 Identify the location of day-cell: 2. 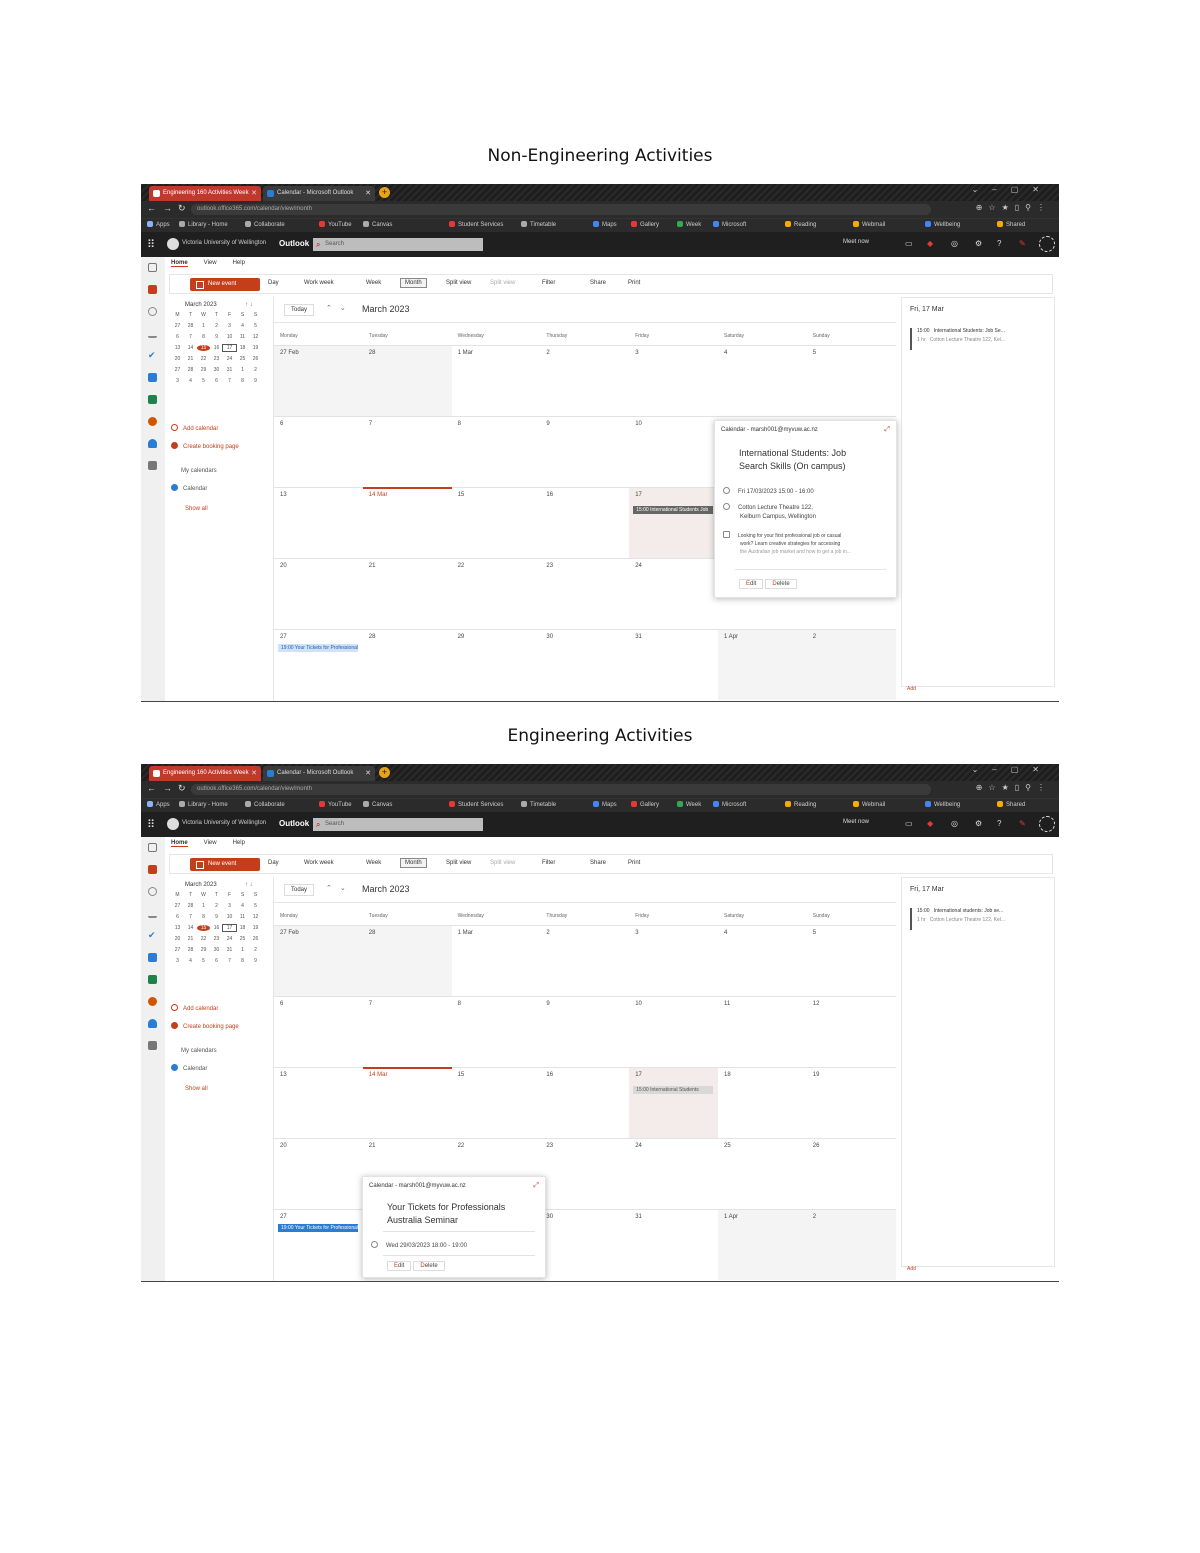
(585, 960).